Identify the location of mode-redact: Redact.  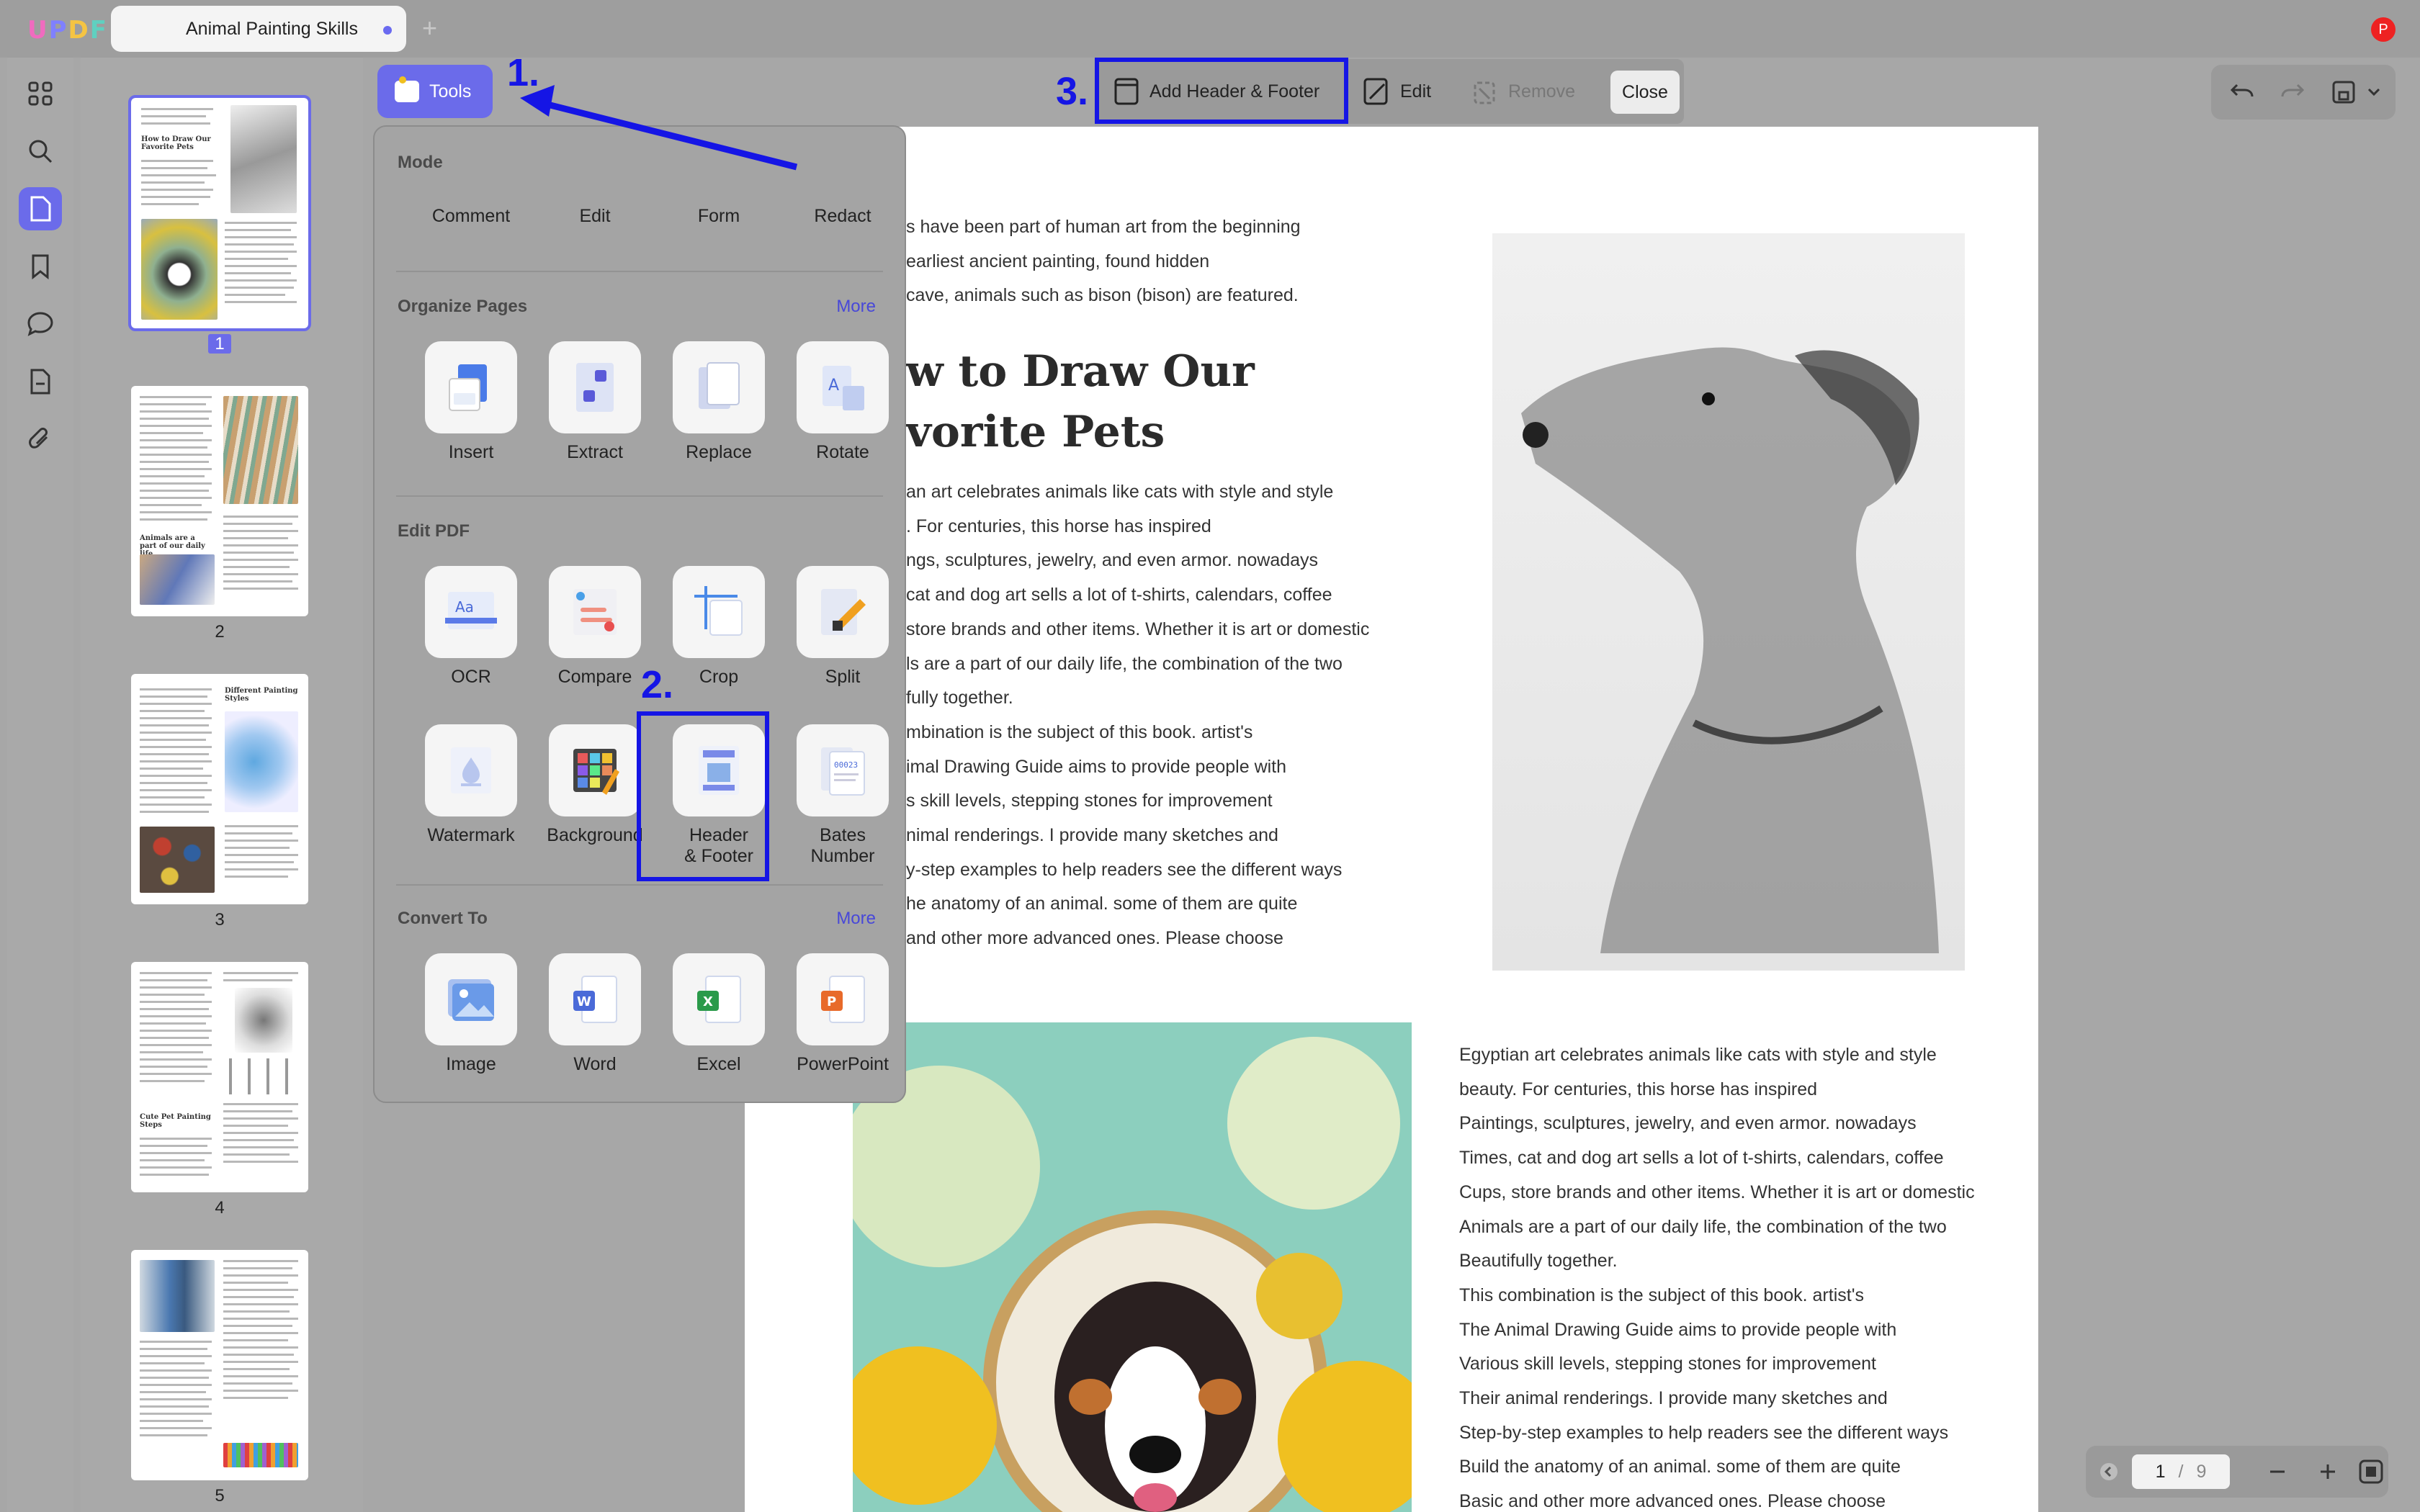
(843, 216).